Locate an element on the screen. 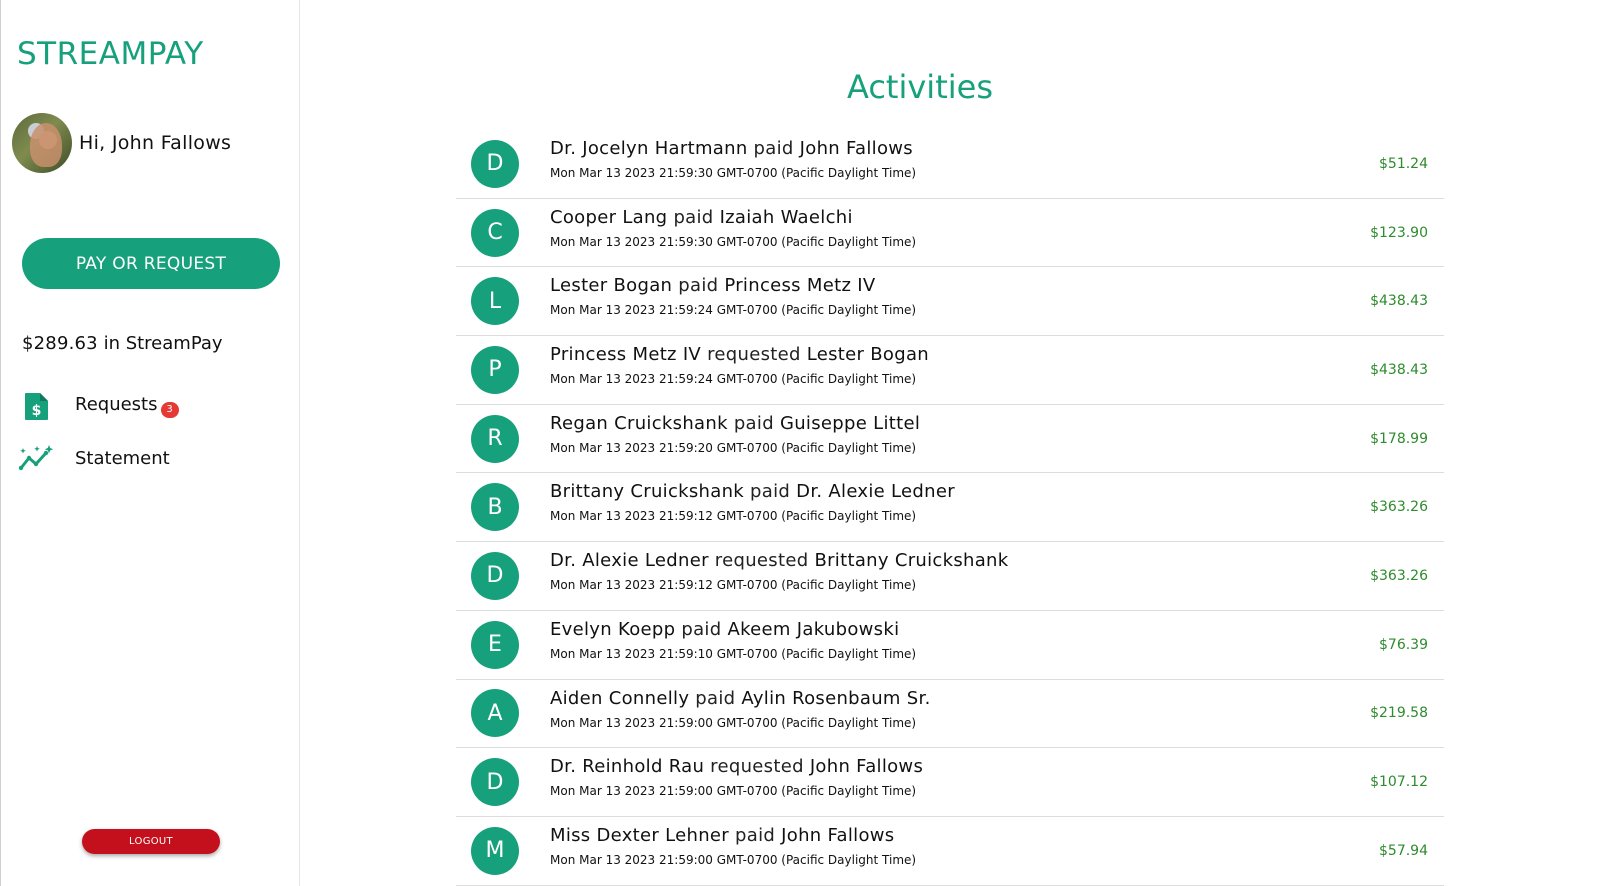 Image resolution: width=1600 pixels, height=886 pixels. sparkle-trend-icon is located at coordinates (37, 458).